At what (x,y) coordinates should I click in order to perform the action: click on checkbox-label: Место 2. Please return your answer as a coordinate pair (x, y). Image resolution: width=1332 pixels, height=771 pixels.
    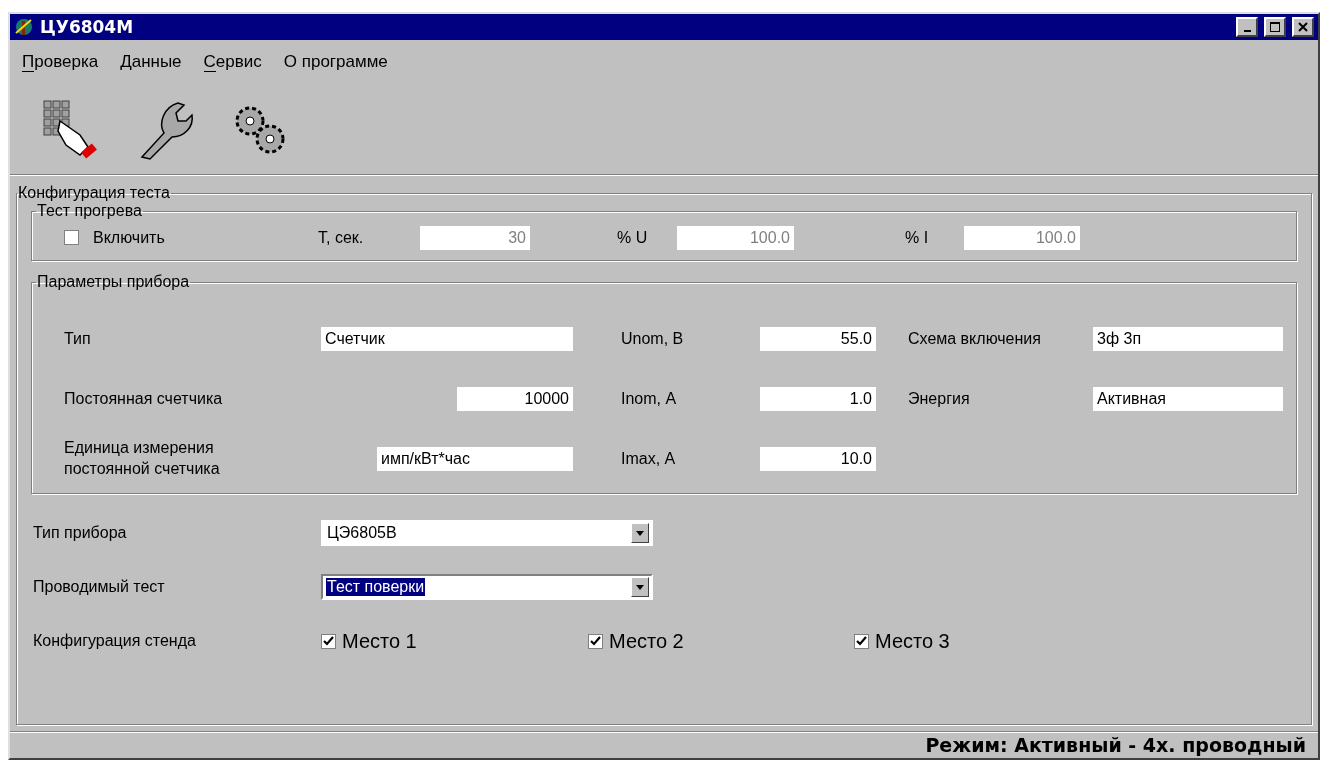
    Looking at the image, I should click on (646, 641).